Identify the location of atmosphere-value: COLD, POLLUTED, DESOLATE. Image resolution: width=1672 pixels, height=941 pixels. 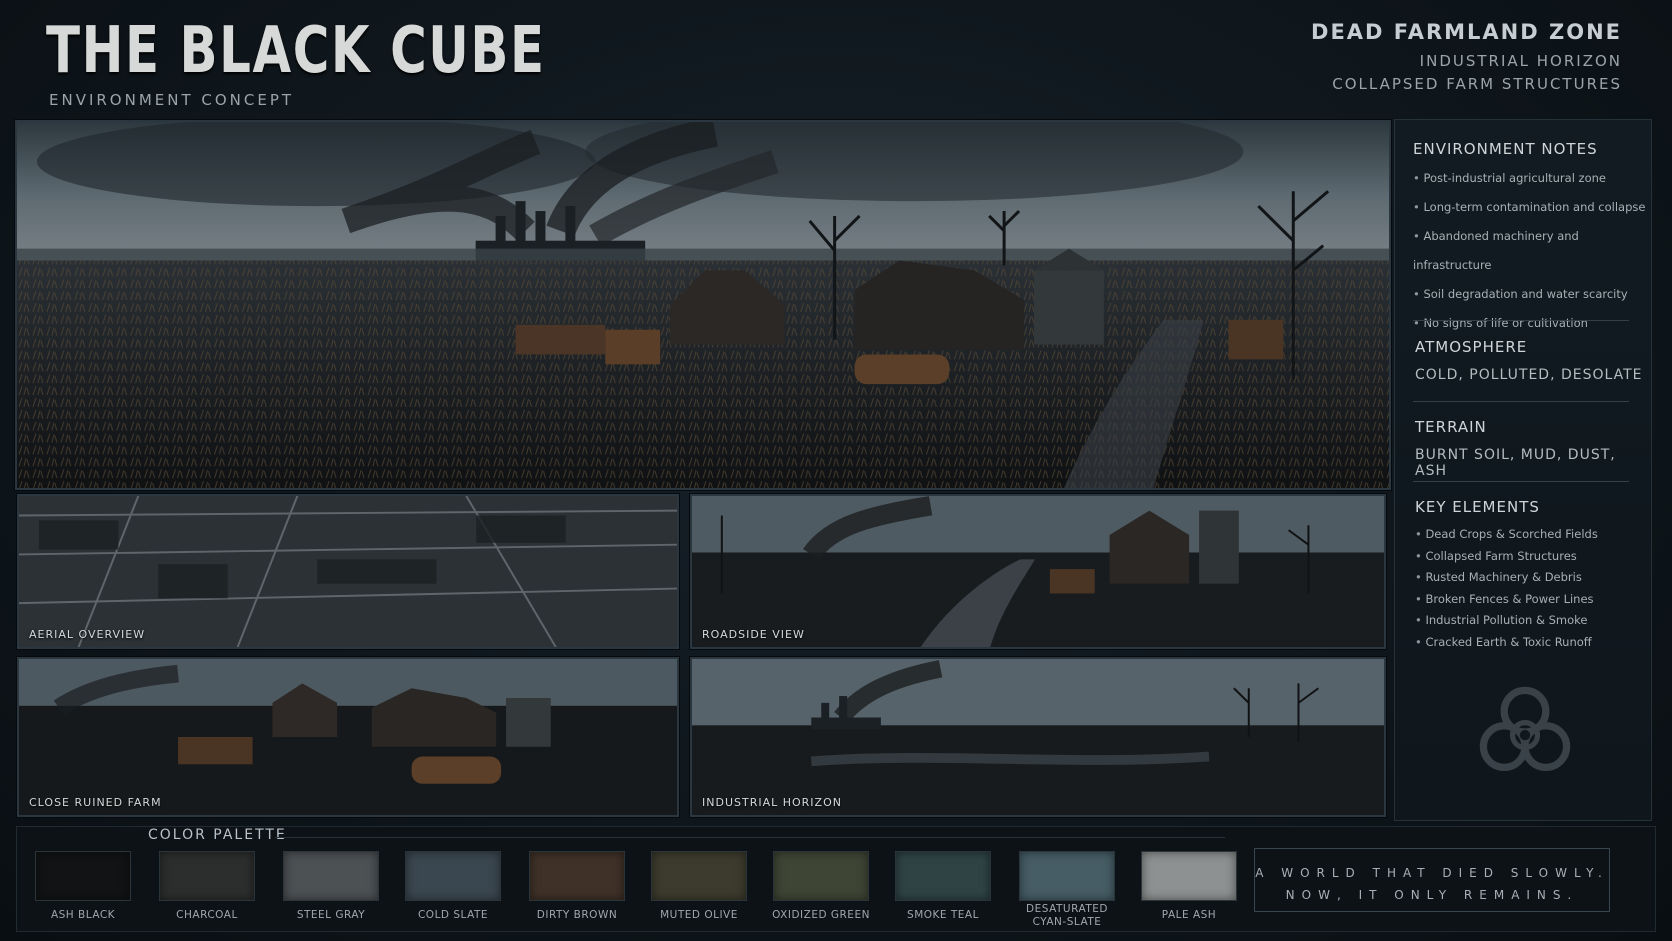
(1529, 375).